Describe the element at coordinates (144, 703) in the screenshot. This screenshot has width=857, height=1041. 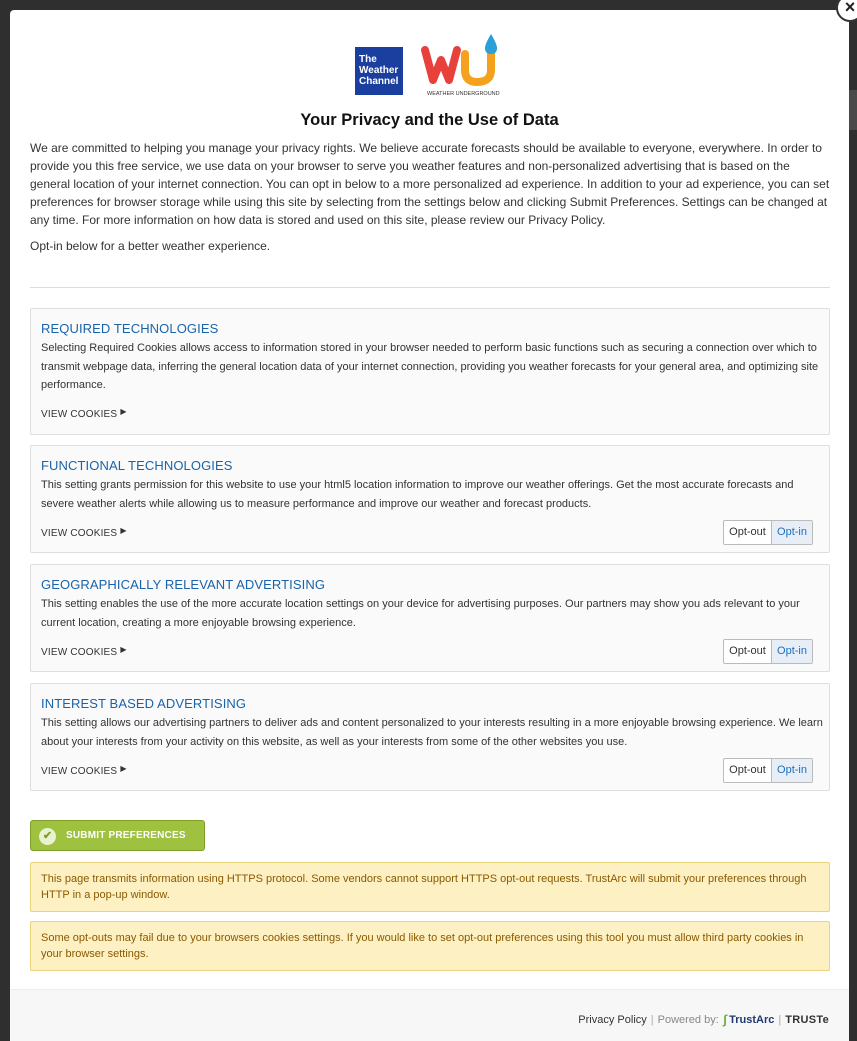
I see `section-title: INTEREST BASED ADVERTISING` at that location.